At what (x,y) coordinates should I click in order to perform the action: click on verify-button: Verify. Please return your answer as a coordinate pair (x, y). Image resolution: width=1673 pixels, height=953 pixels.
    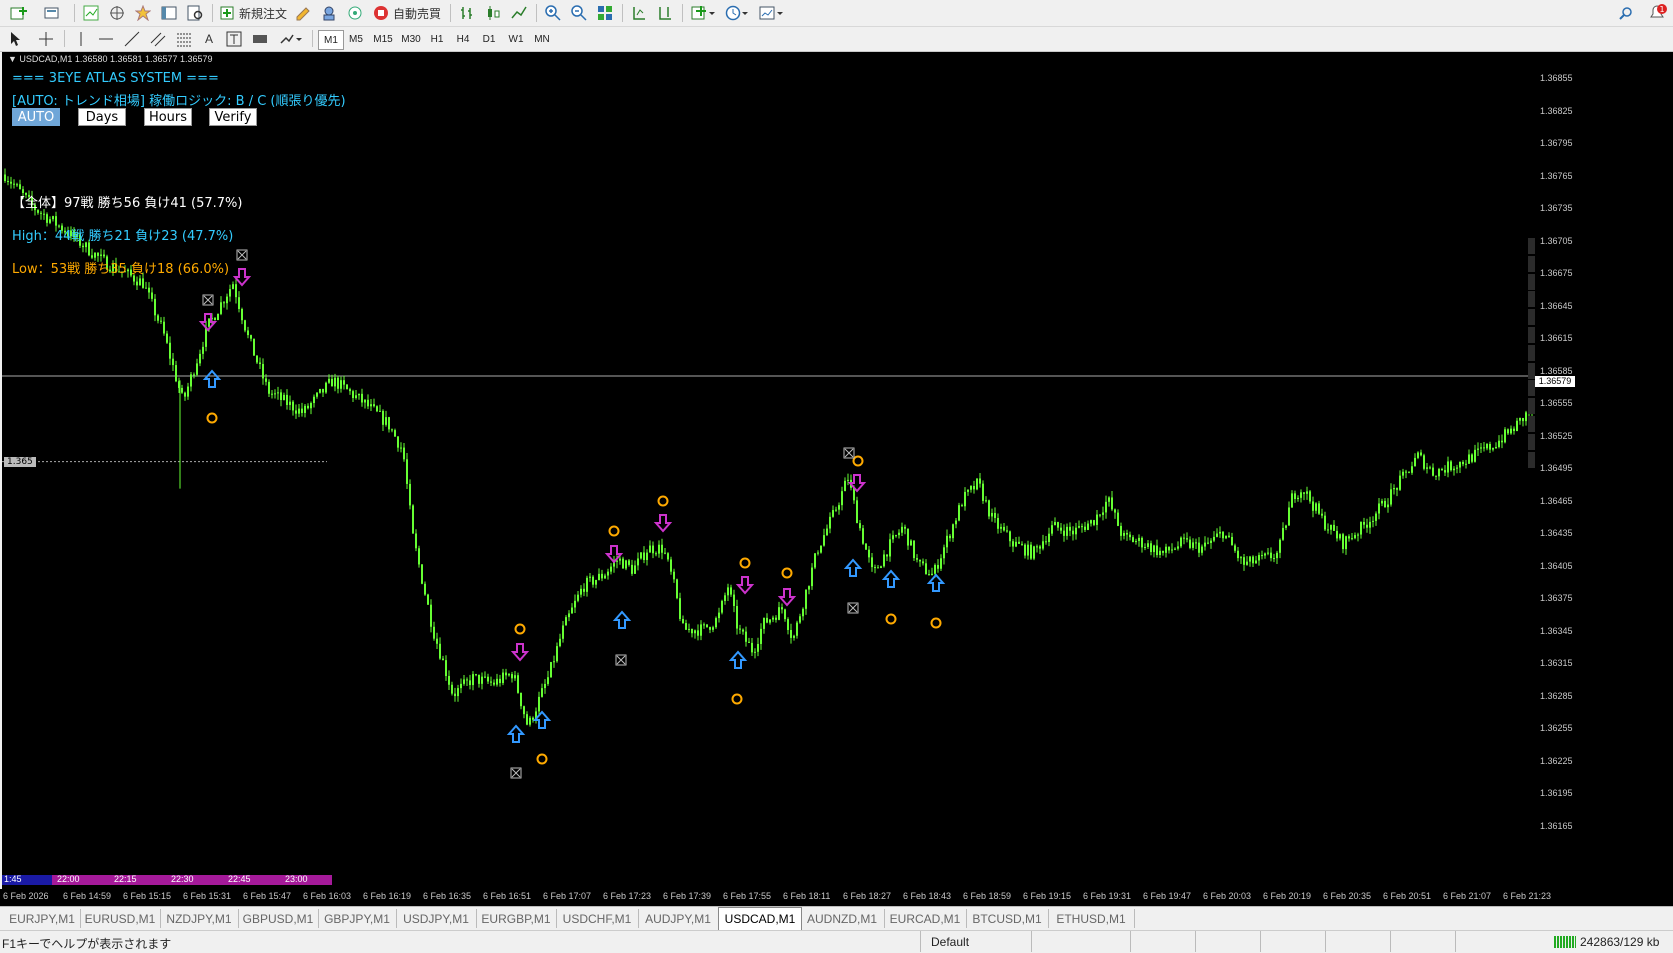
    Looking at the image, I should click on (233, 117).